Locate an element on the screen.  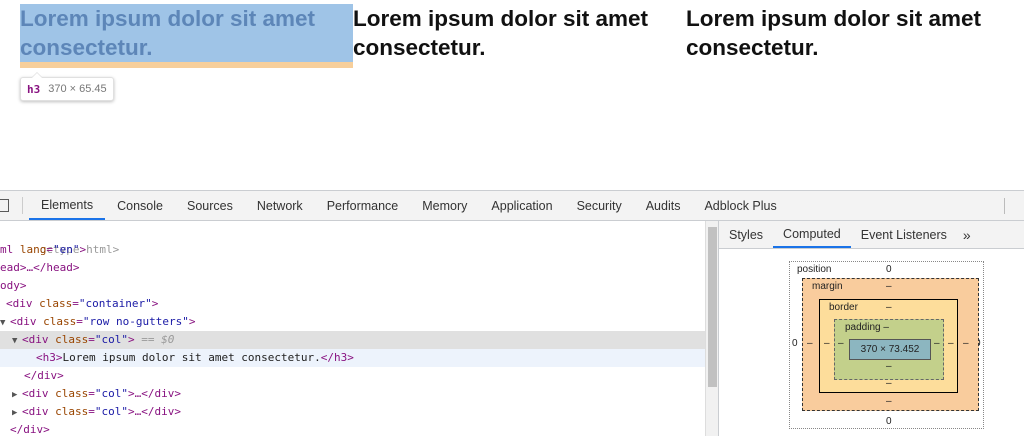
tooltip-tag: h3 is located at coordinates (34, 89).